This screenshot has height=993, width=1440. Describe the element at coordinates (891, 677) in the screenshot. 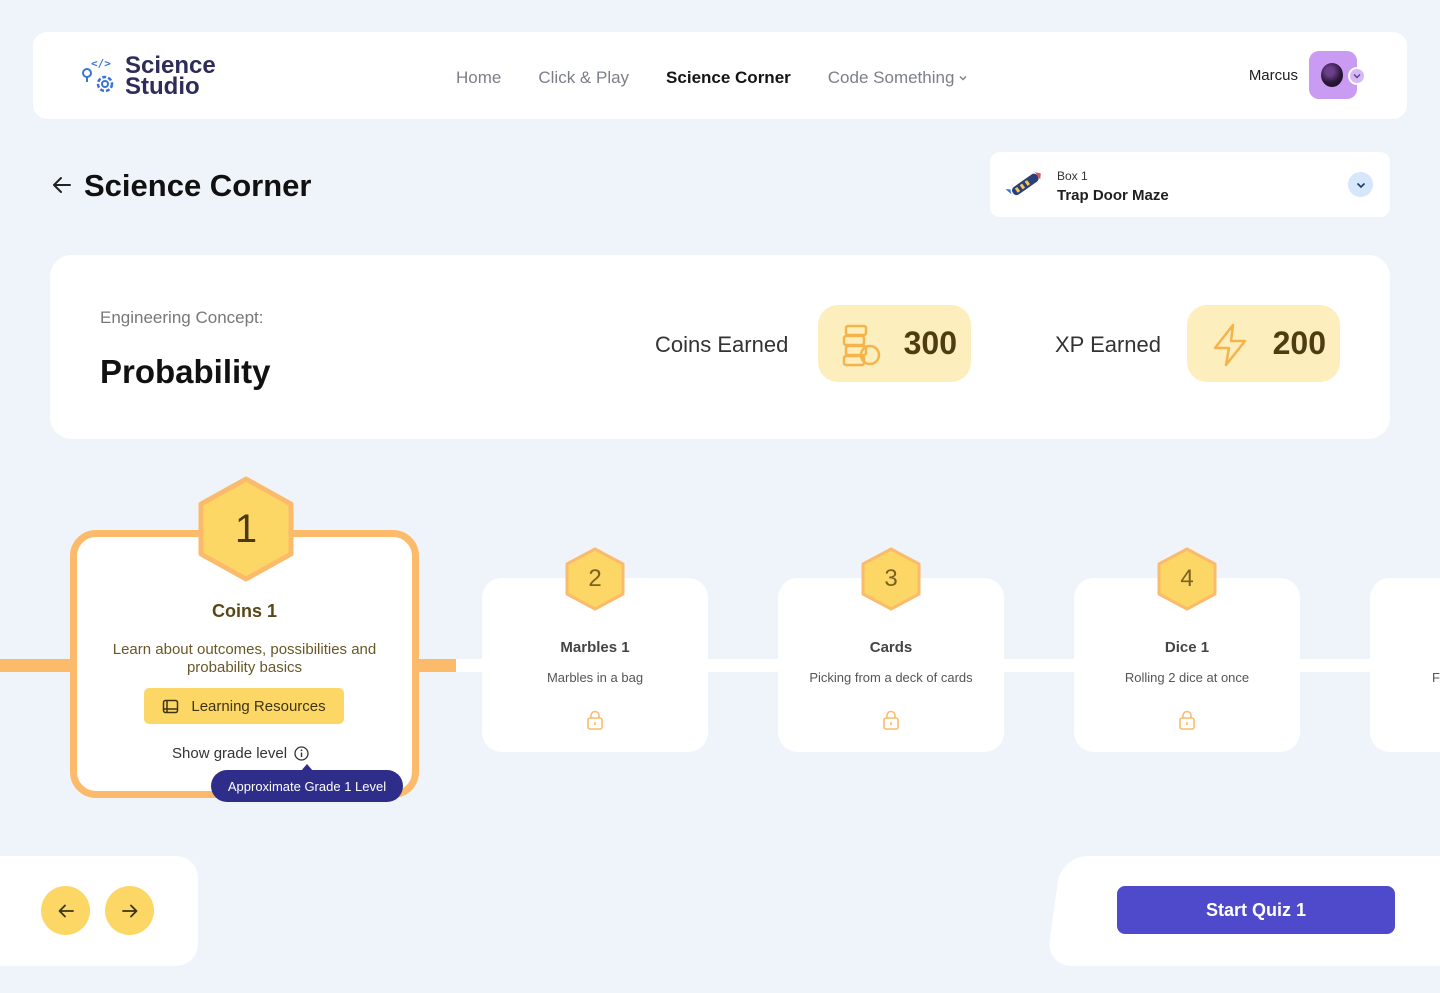

I see `level-description: Picking from a deck of cards` at that location.